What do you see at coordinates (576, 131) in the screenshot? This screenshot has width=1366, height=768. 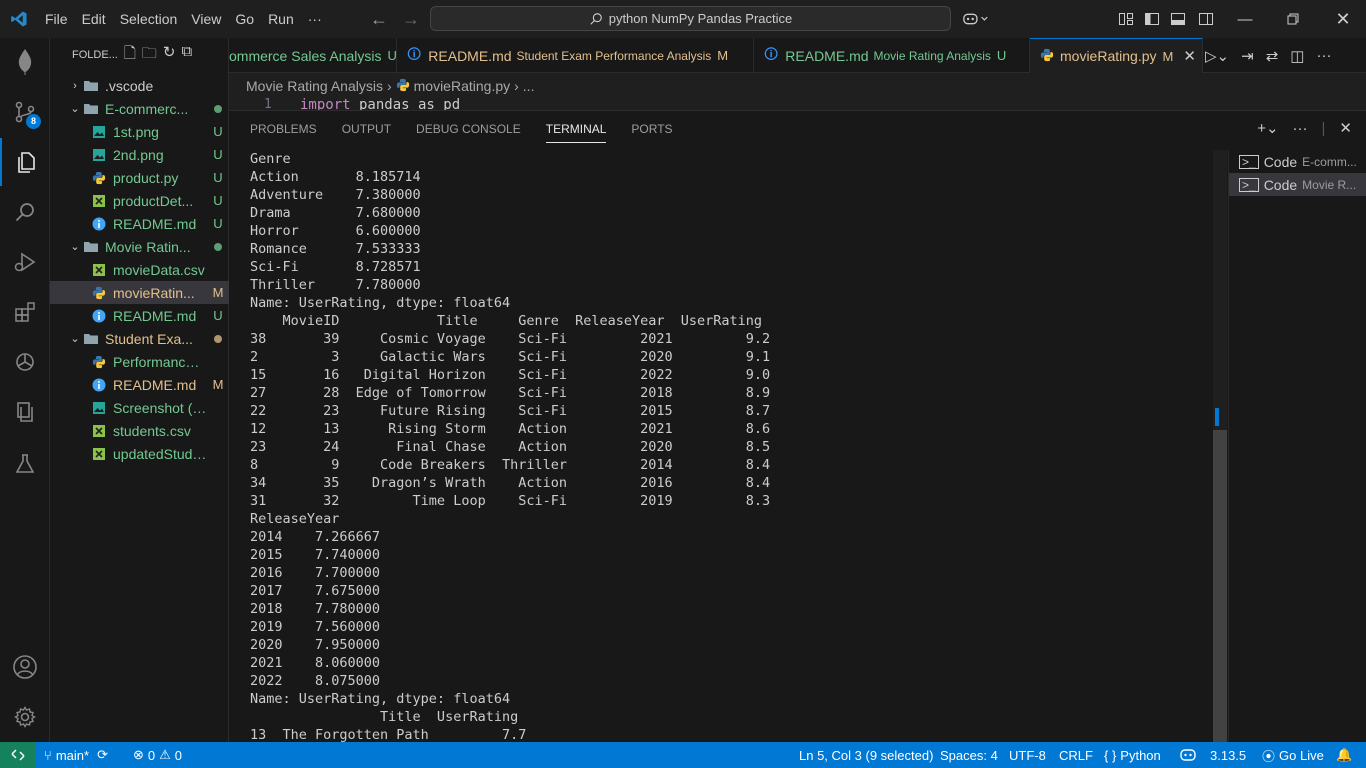 I see `tab-terminal: TERMINAL` at bounding box center [576, 131].